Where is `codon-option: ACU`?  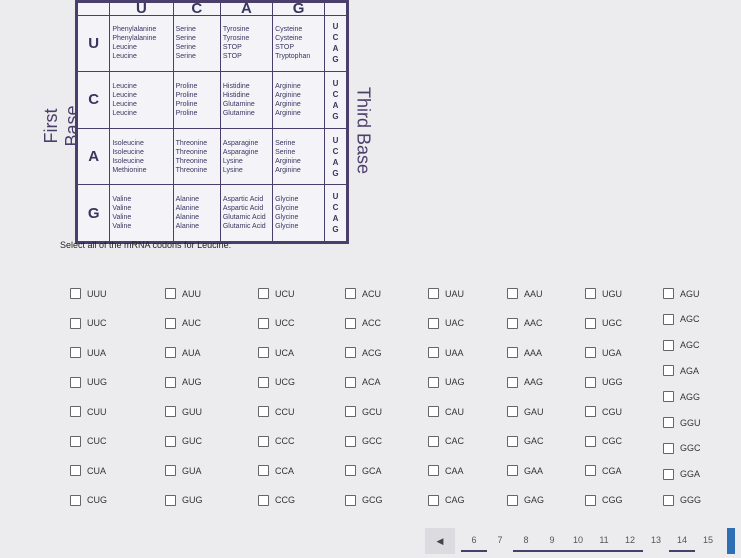 codon-option: ACU is located at coordinates (363, 293).